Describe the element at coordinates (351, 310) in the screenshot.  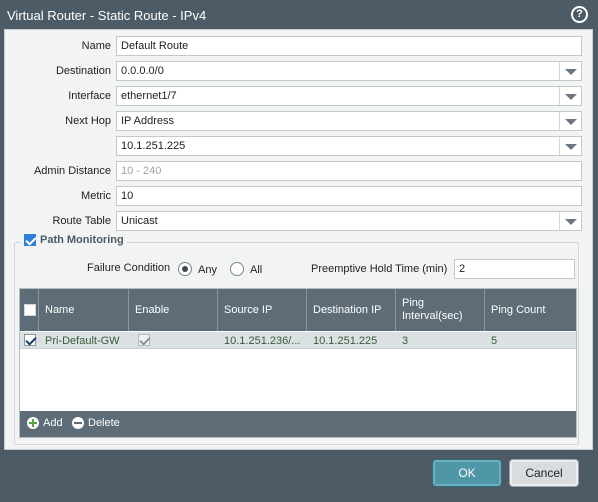
I see `col-destination-ip: Destination IP` at that location.